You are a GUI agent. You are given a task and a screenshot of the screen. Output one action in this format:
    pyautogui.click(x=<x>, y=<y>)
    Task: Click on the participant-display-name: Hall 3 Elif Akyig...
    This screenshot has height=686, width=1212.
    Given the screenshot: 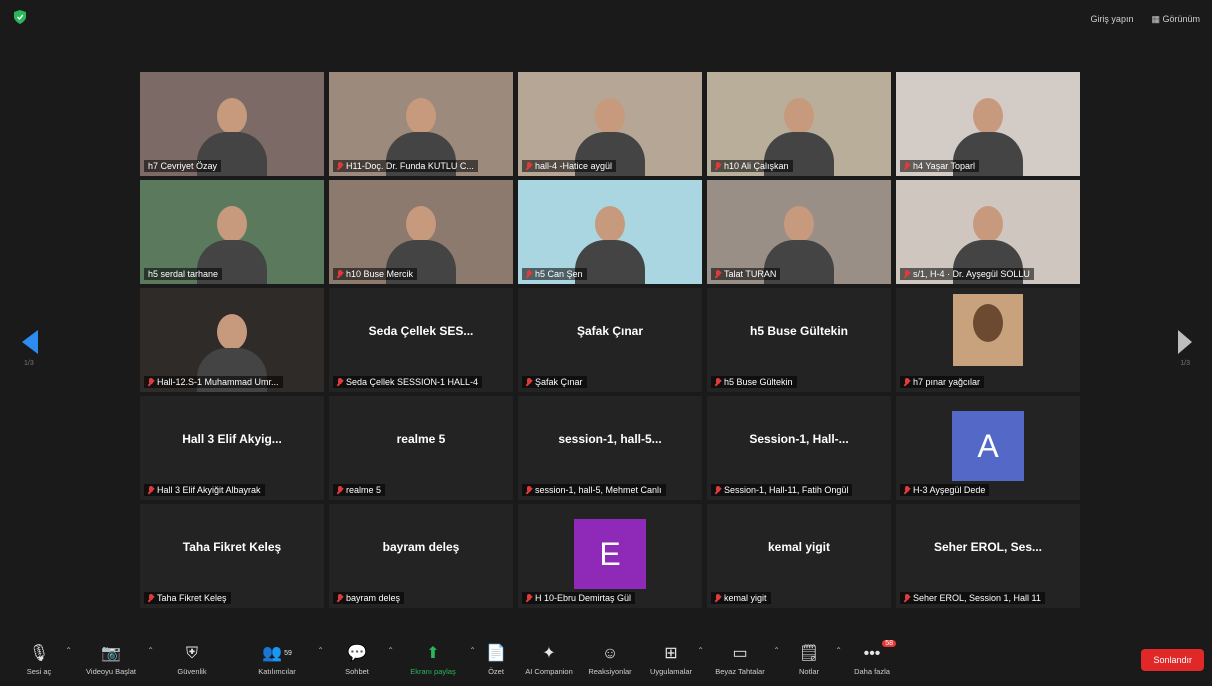 What is the action you would take?
    pyautogui.click(x=232, y=439)
    